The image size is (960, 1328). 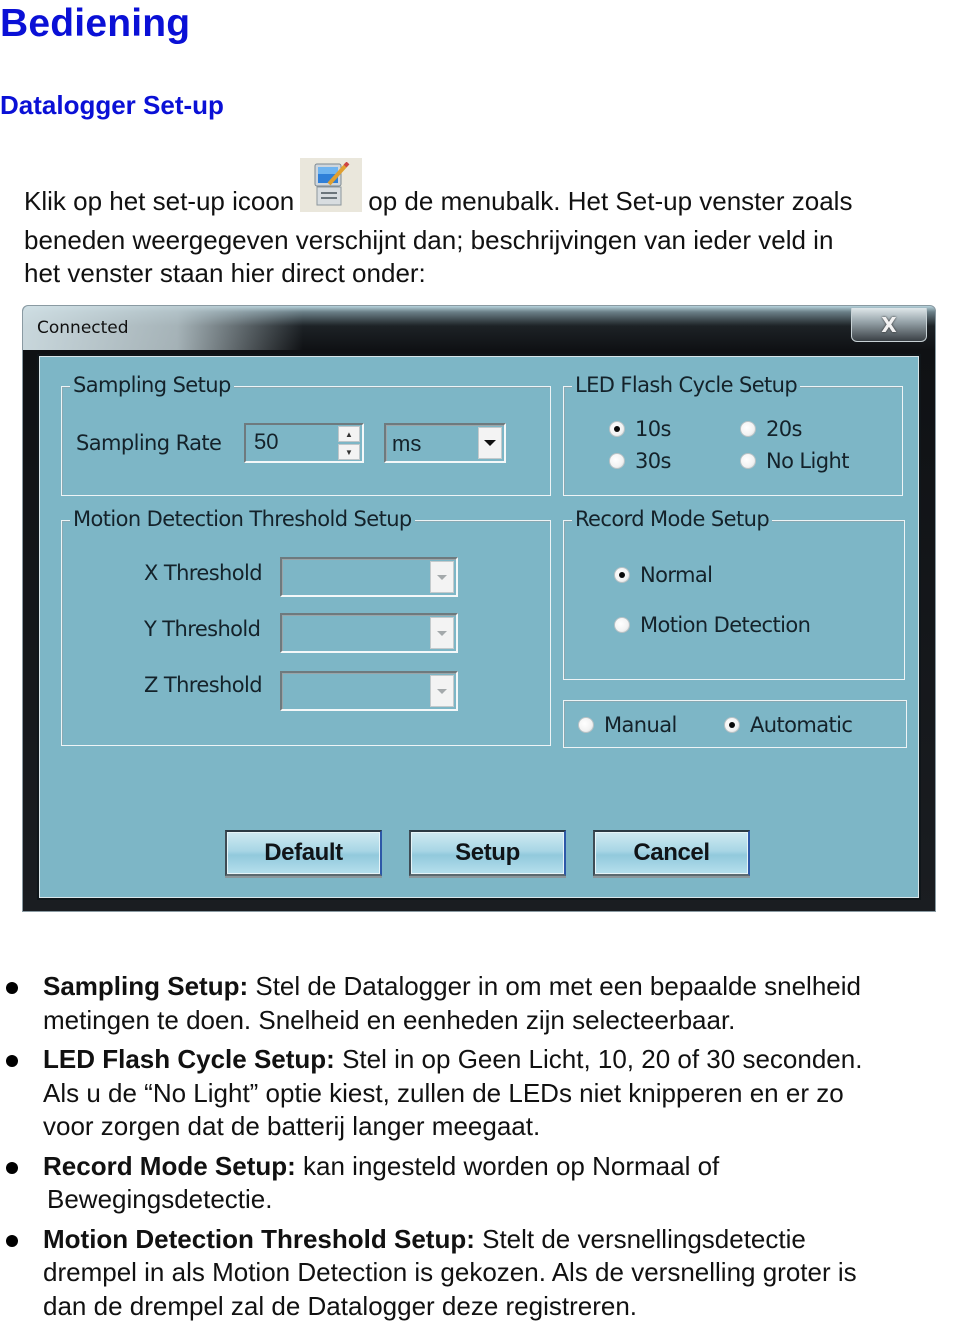 What do you see at coordinates (112, 105) in the screenshot?
I see `section-heading: Datalogger Set-up` at bounding box center [112, 105].